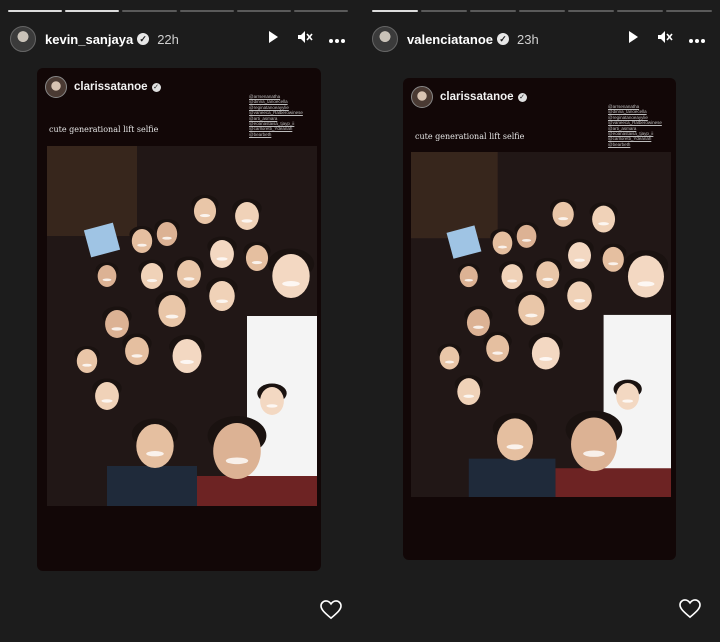 The height and width of the screenshot is (642, 720). I want to click on story-header: valenciatanoe ✓ 23h, so click(455, 39).